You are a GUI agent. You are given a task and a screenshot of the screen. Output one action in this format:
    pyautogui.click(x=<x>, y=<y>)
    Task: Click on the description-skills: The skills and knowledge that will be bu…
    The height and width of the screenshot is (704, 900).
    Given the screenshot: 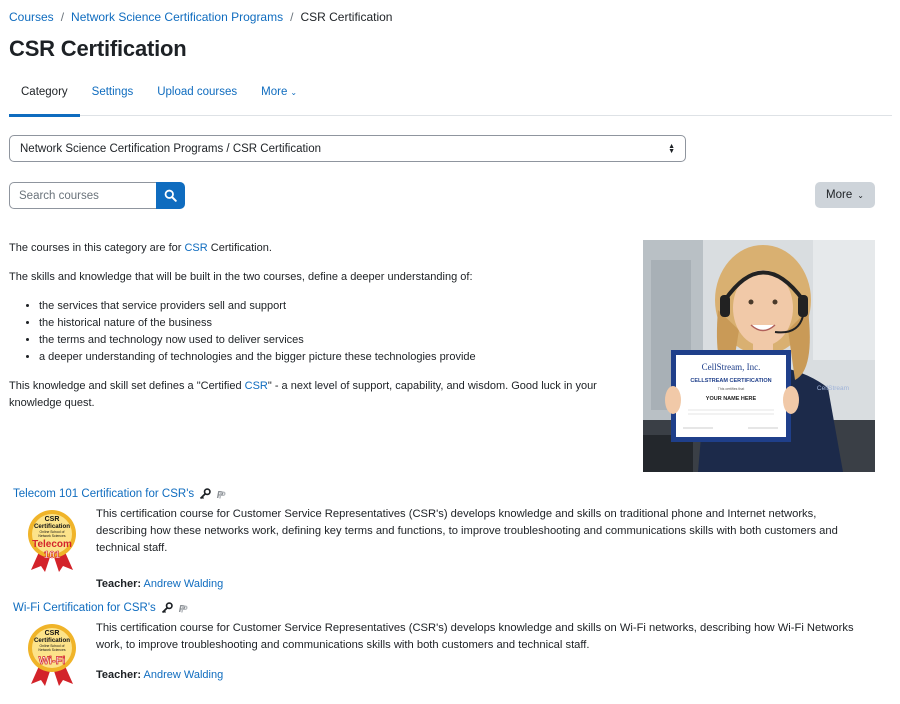 What is the action you would take?
    pyautogui.click(x=241, y=277)
    